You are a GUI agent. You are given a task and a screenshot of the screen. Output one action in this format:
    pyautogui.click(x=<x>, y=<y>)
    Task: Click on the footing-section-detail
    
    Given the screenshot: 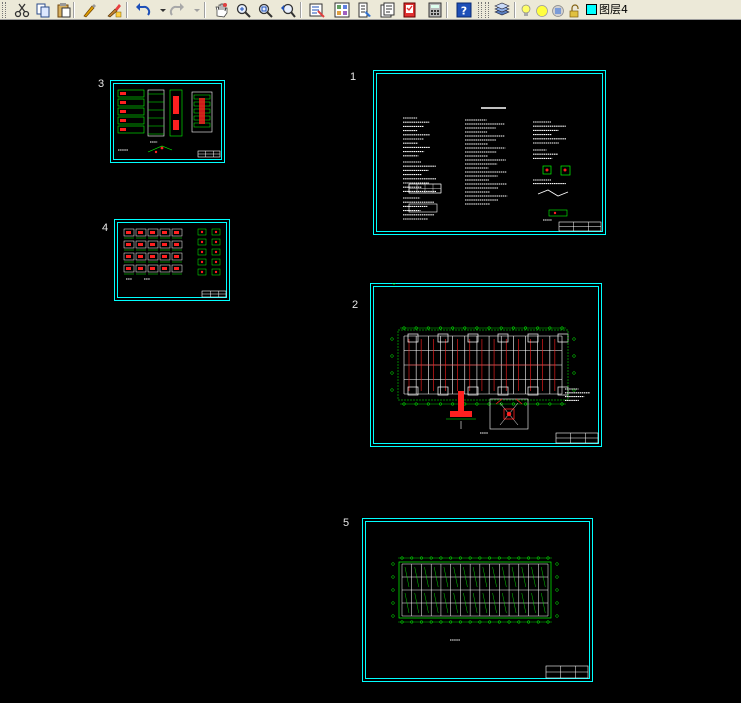 What is the action you would take?
    pyautogui.click(x=461, y=410)
    